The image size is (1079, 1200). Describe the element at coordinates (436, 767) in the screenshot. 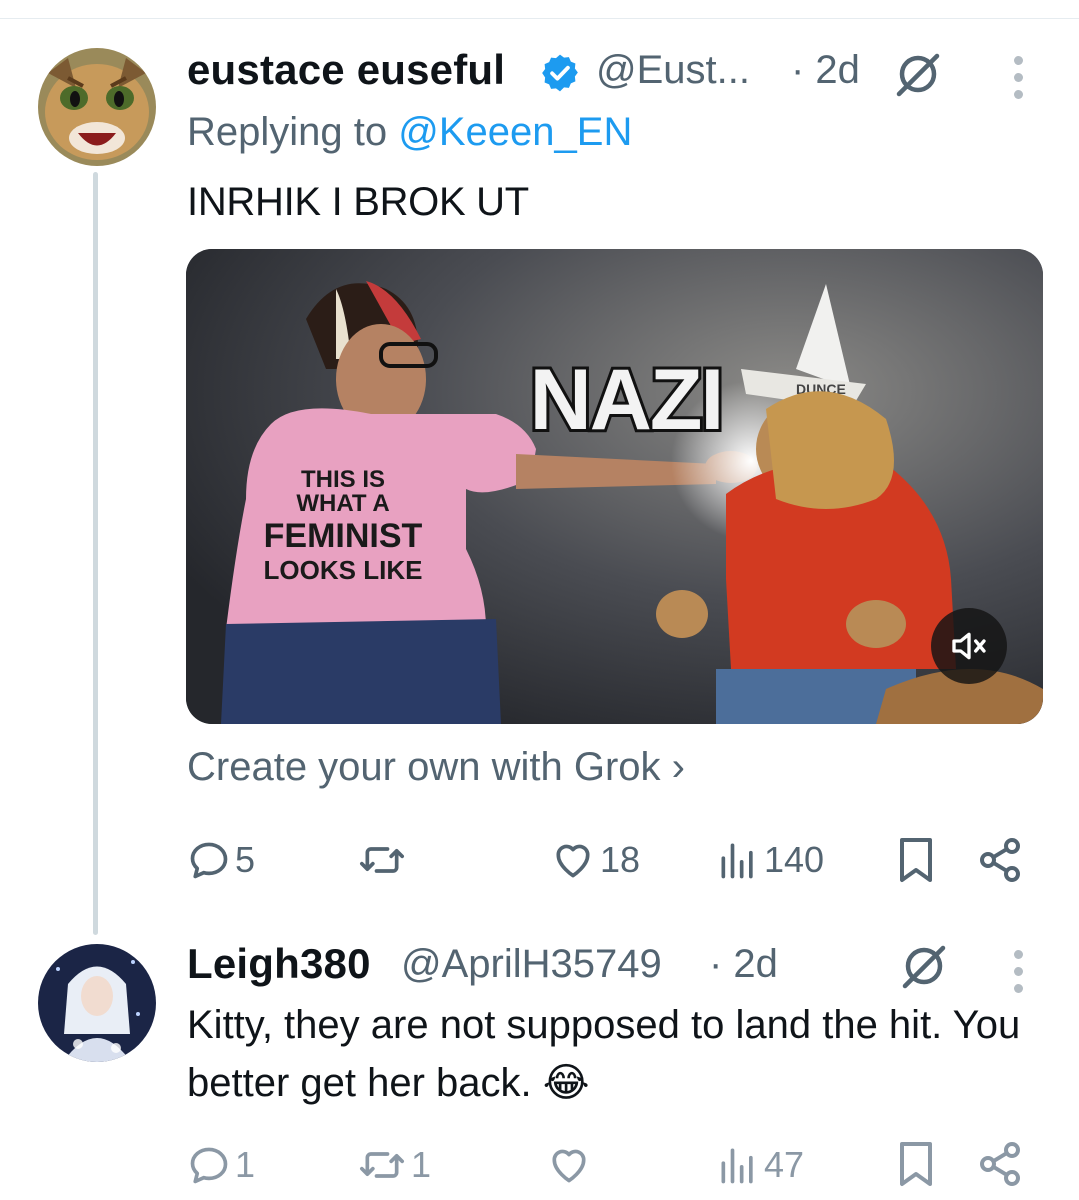

I see `grok-link: Create your own with Grok ›` at that location.